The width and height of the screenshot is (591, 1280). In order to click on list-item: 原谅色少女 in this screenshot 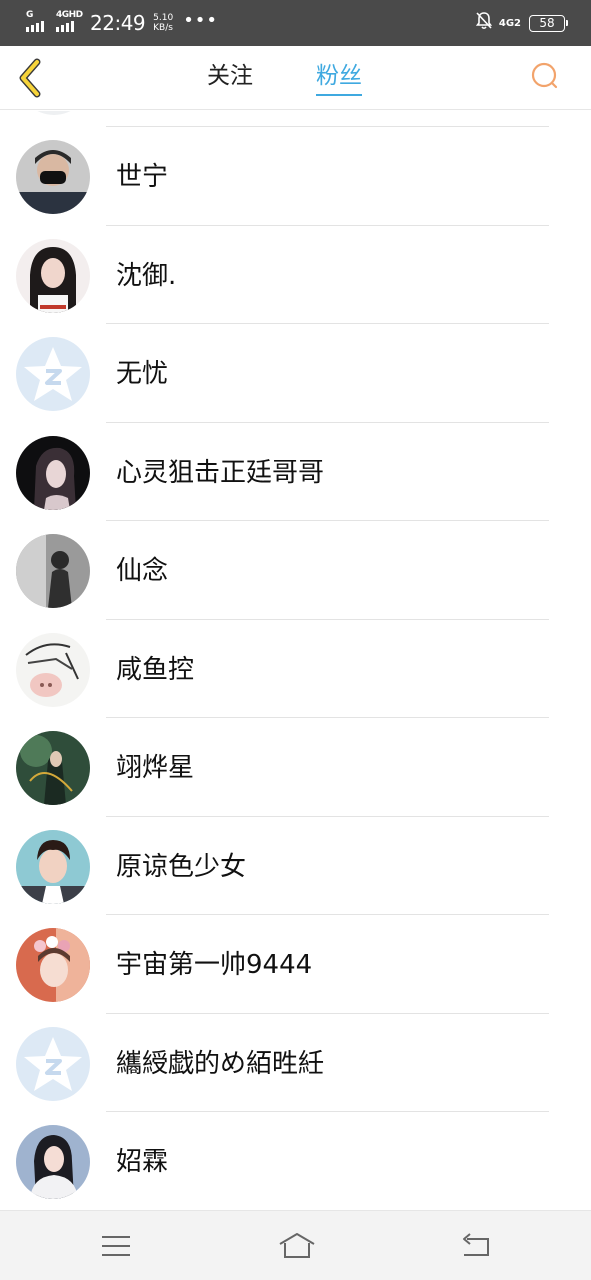, I will do `click(295, 866)`.